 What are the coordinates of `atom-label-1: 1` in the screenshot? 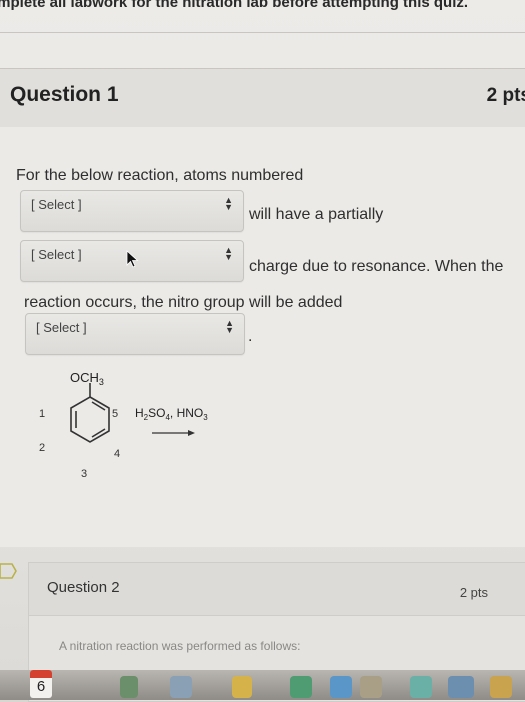 It's located at (42, 414).